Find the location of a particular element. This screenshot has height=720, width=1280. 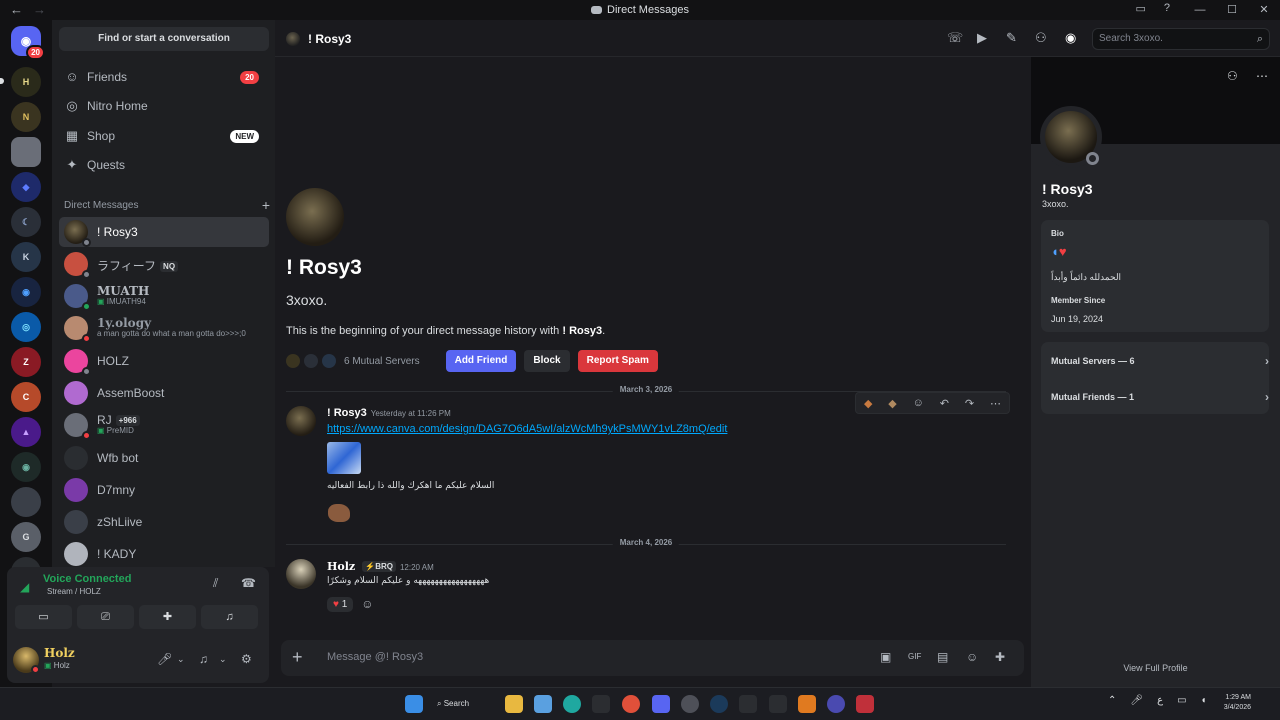

report-spam-button: Report Spam is located at coordinates (617, 361).